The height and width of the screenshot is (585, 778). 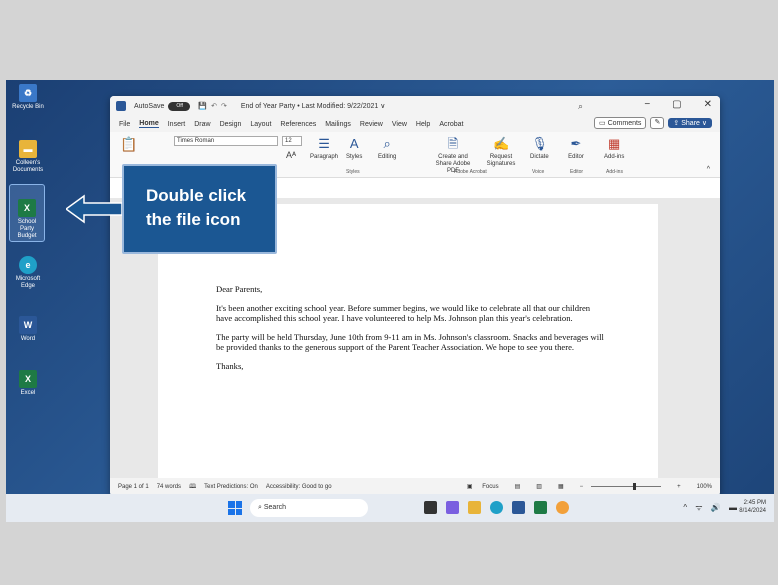 I want to click on desktop-icon-edge: e Microsoft Edge, so click(x=28, y=273).